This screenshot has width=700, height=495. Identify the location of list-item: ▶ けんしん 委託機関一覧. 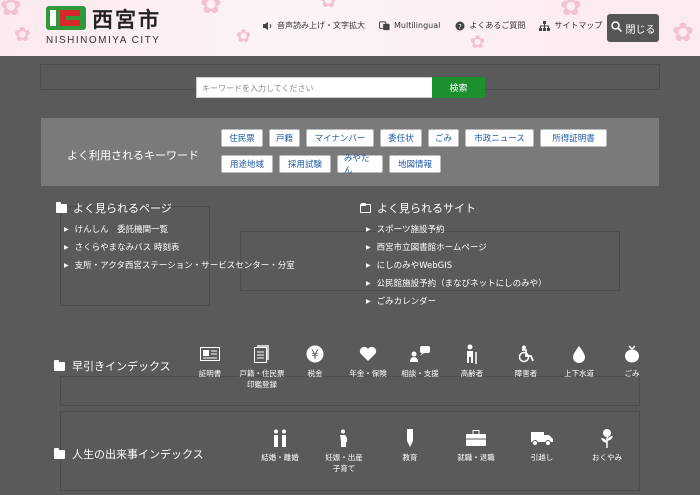
(179, 229).